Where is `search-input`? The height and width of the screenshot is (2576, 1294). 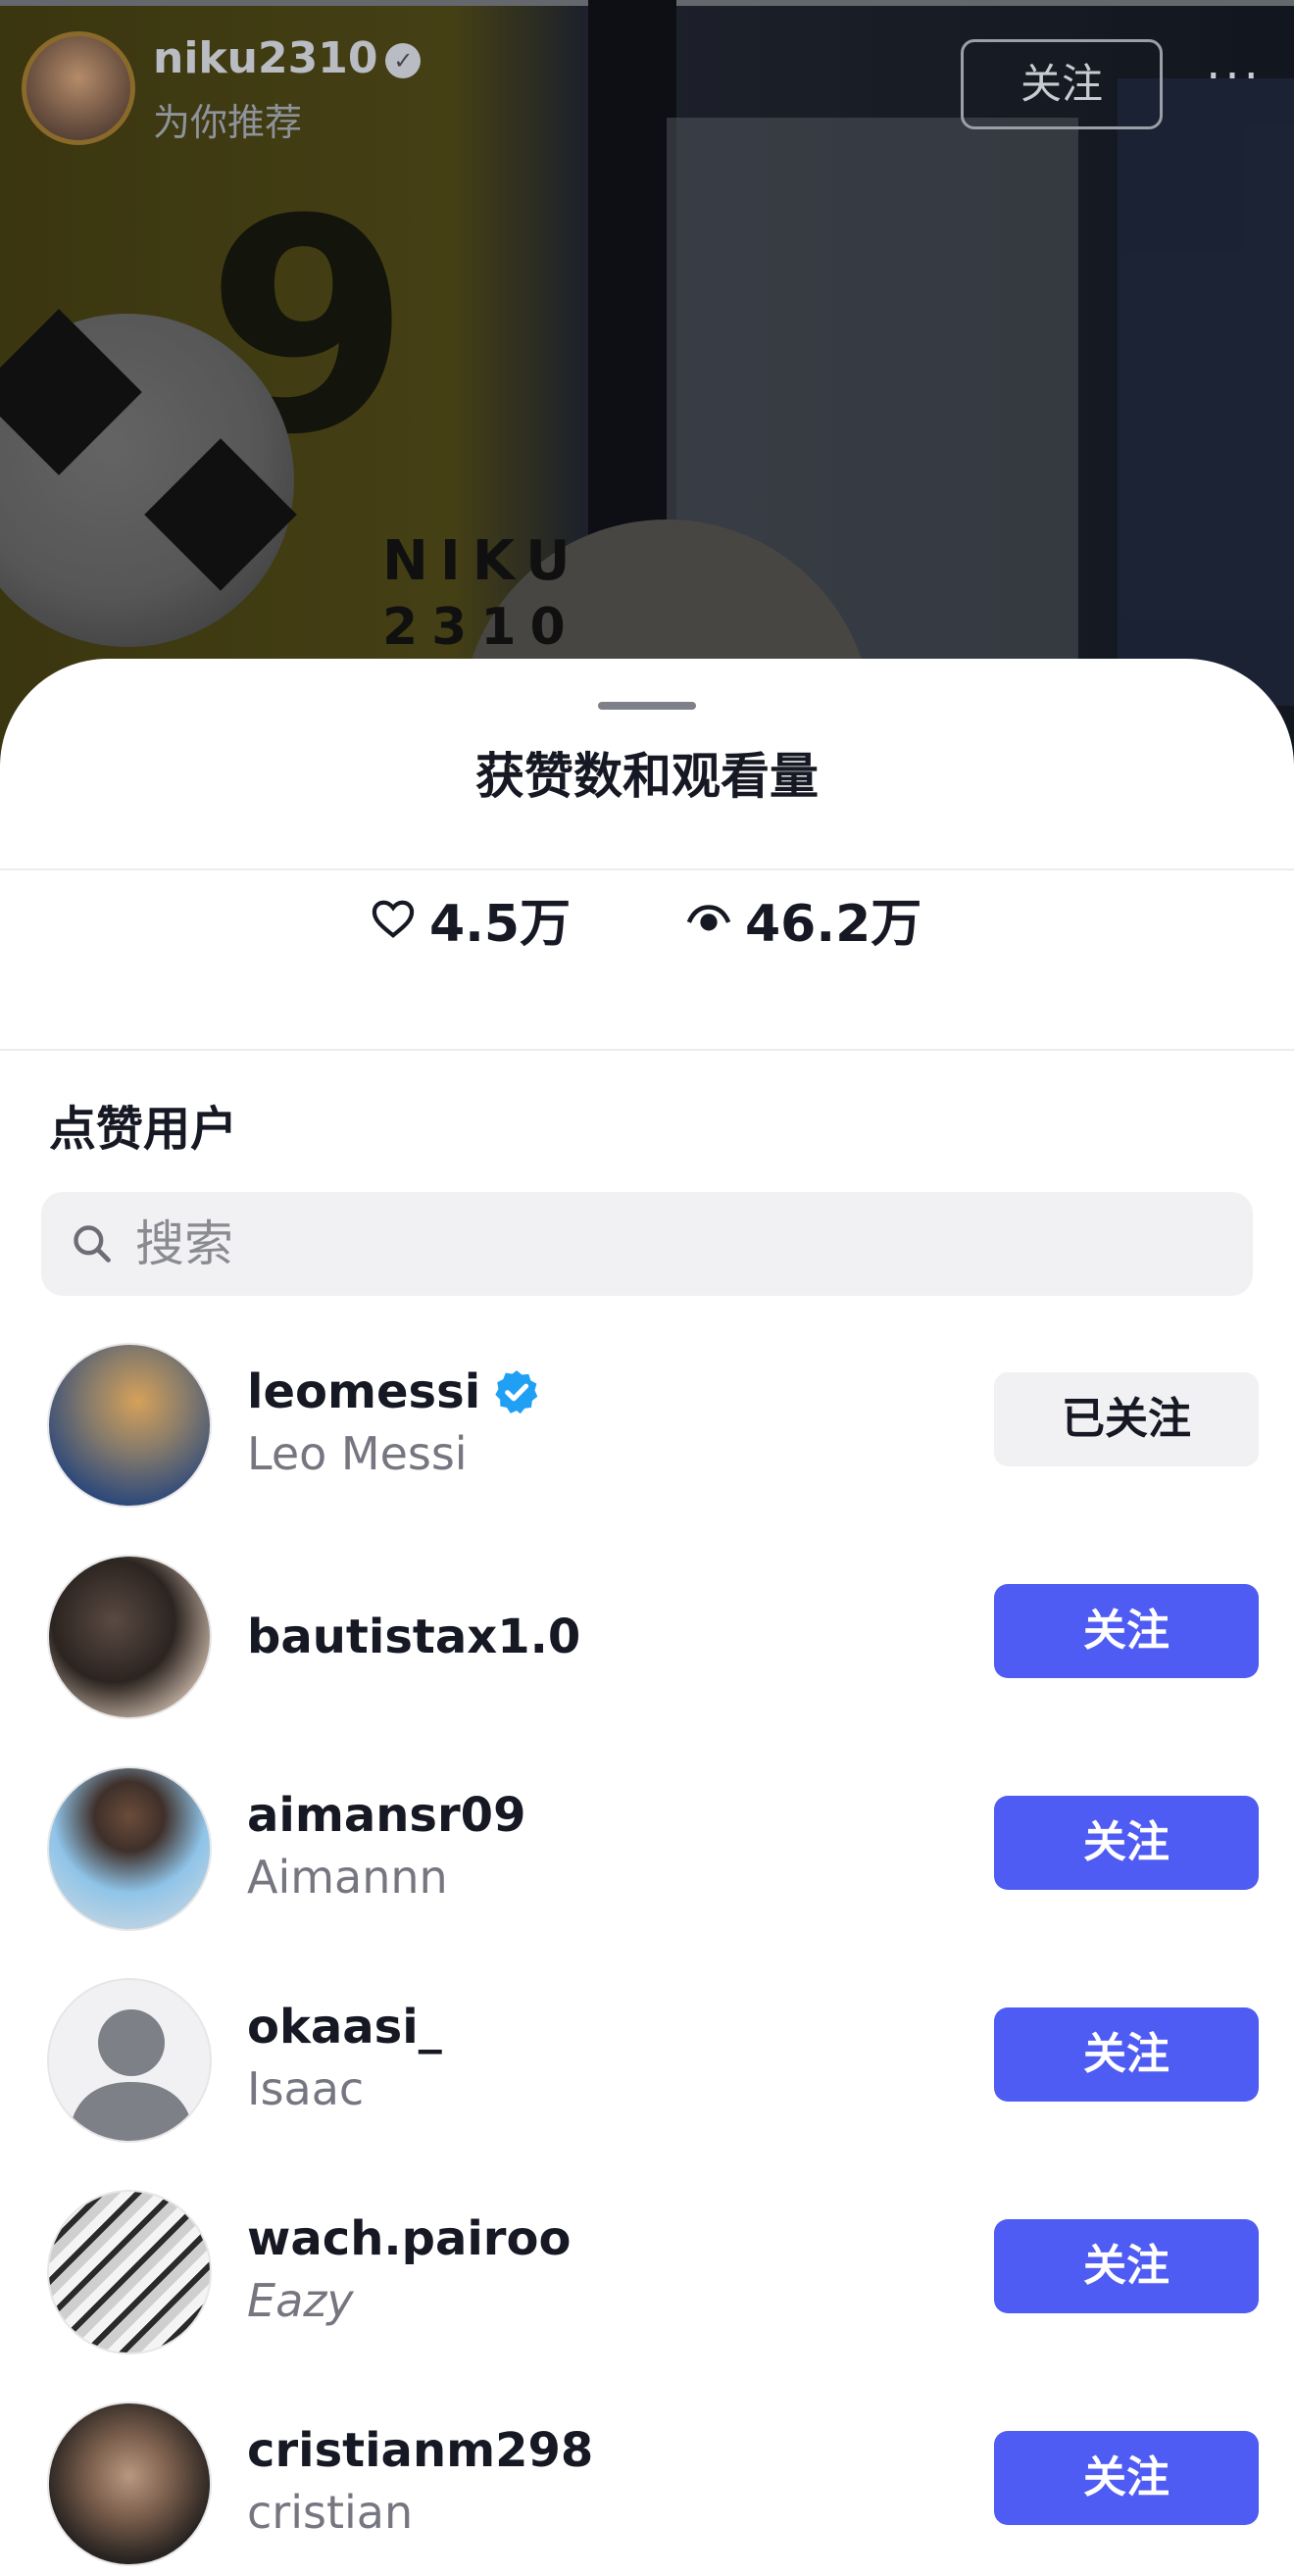
search-input is located at coordinates (674, 1243).